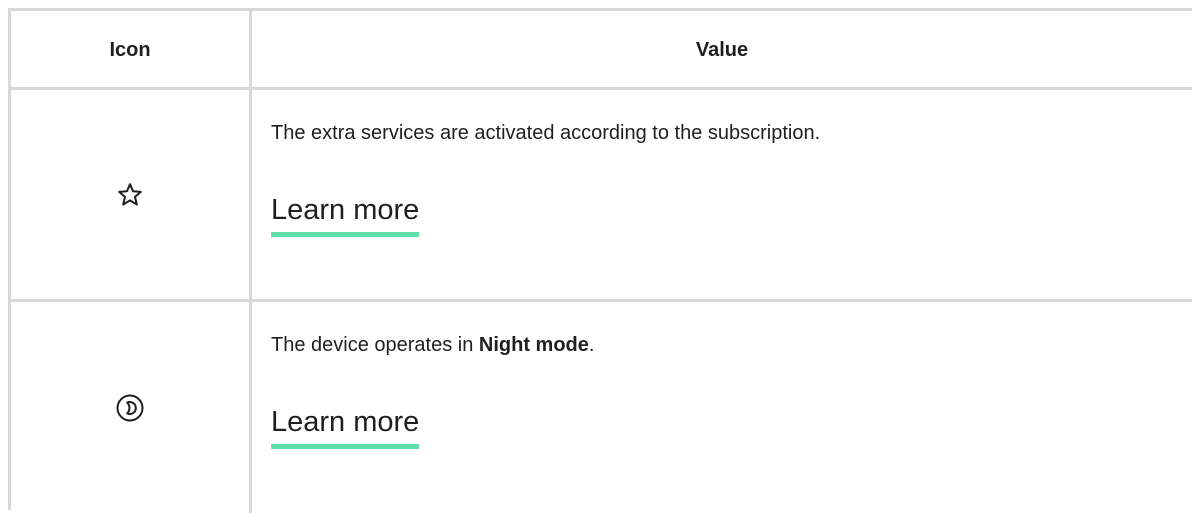 This screenshot has width=1192, height=513. I want to click on star-outline-icon, so click(130, 195).